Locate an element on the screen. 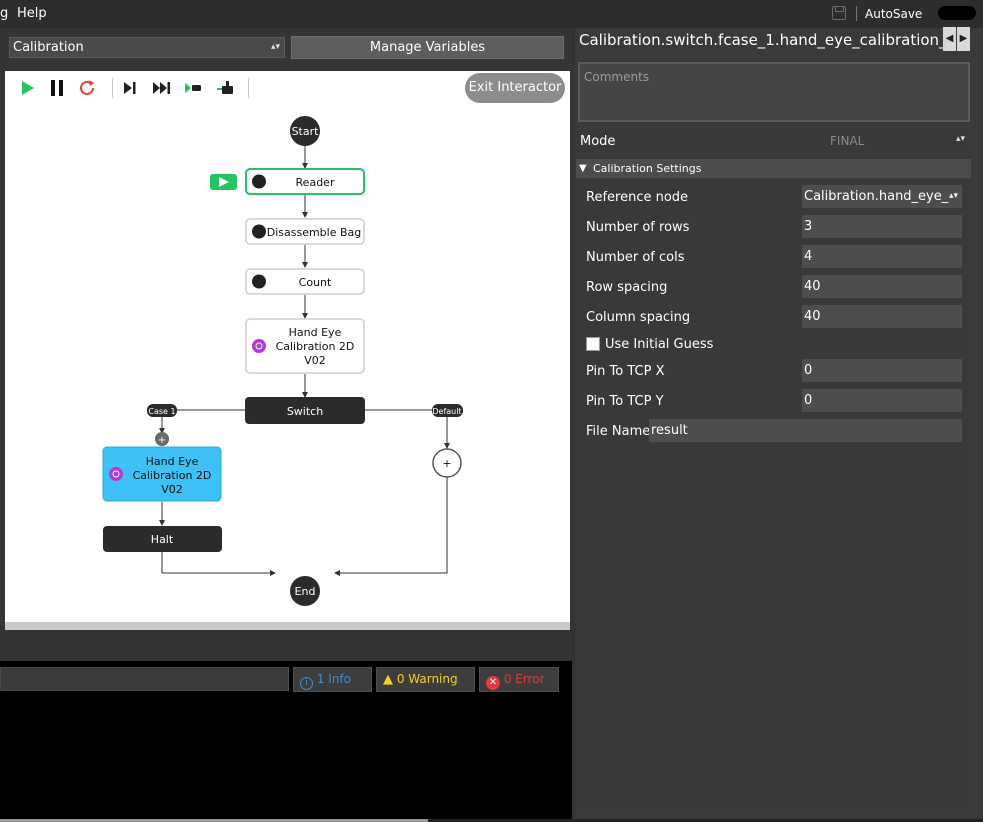 Image resolution: width=983 pixels, height=822 pixels. reader-node: Reader is located at coordinates (305, 181).